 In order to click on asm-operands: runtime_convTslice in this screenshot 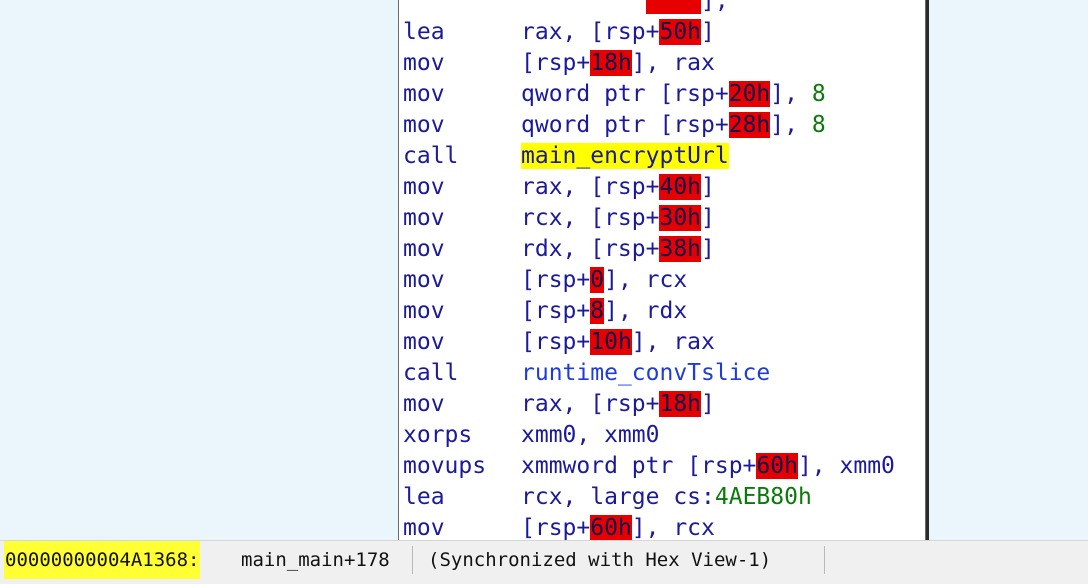, I will do `click(645, 373)`.